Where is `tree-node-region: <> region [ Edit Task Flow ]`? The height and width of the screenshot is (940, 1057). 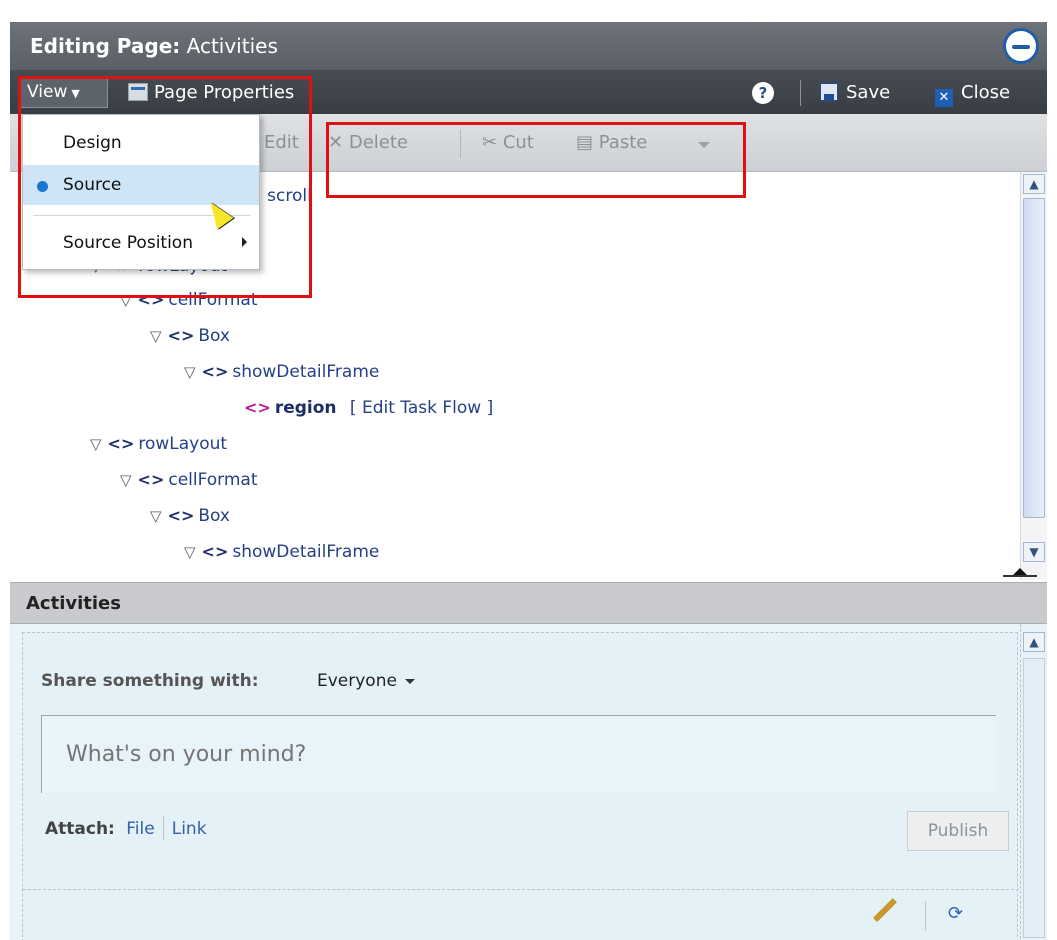
tree-node-region: <> region [ Edit Task Flow ] is located at coordinates (368, 408).